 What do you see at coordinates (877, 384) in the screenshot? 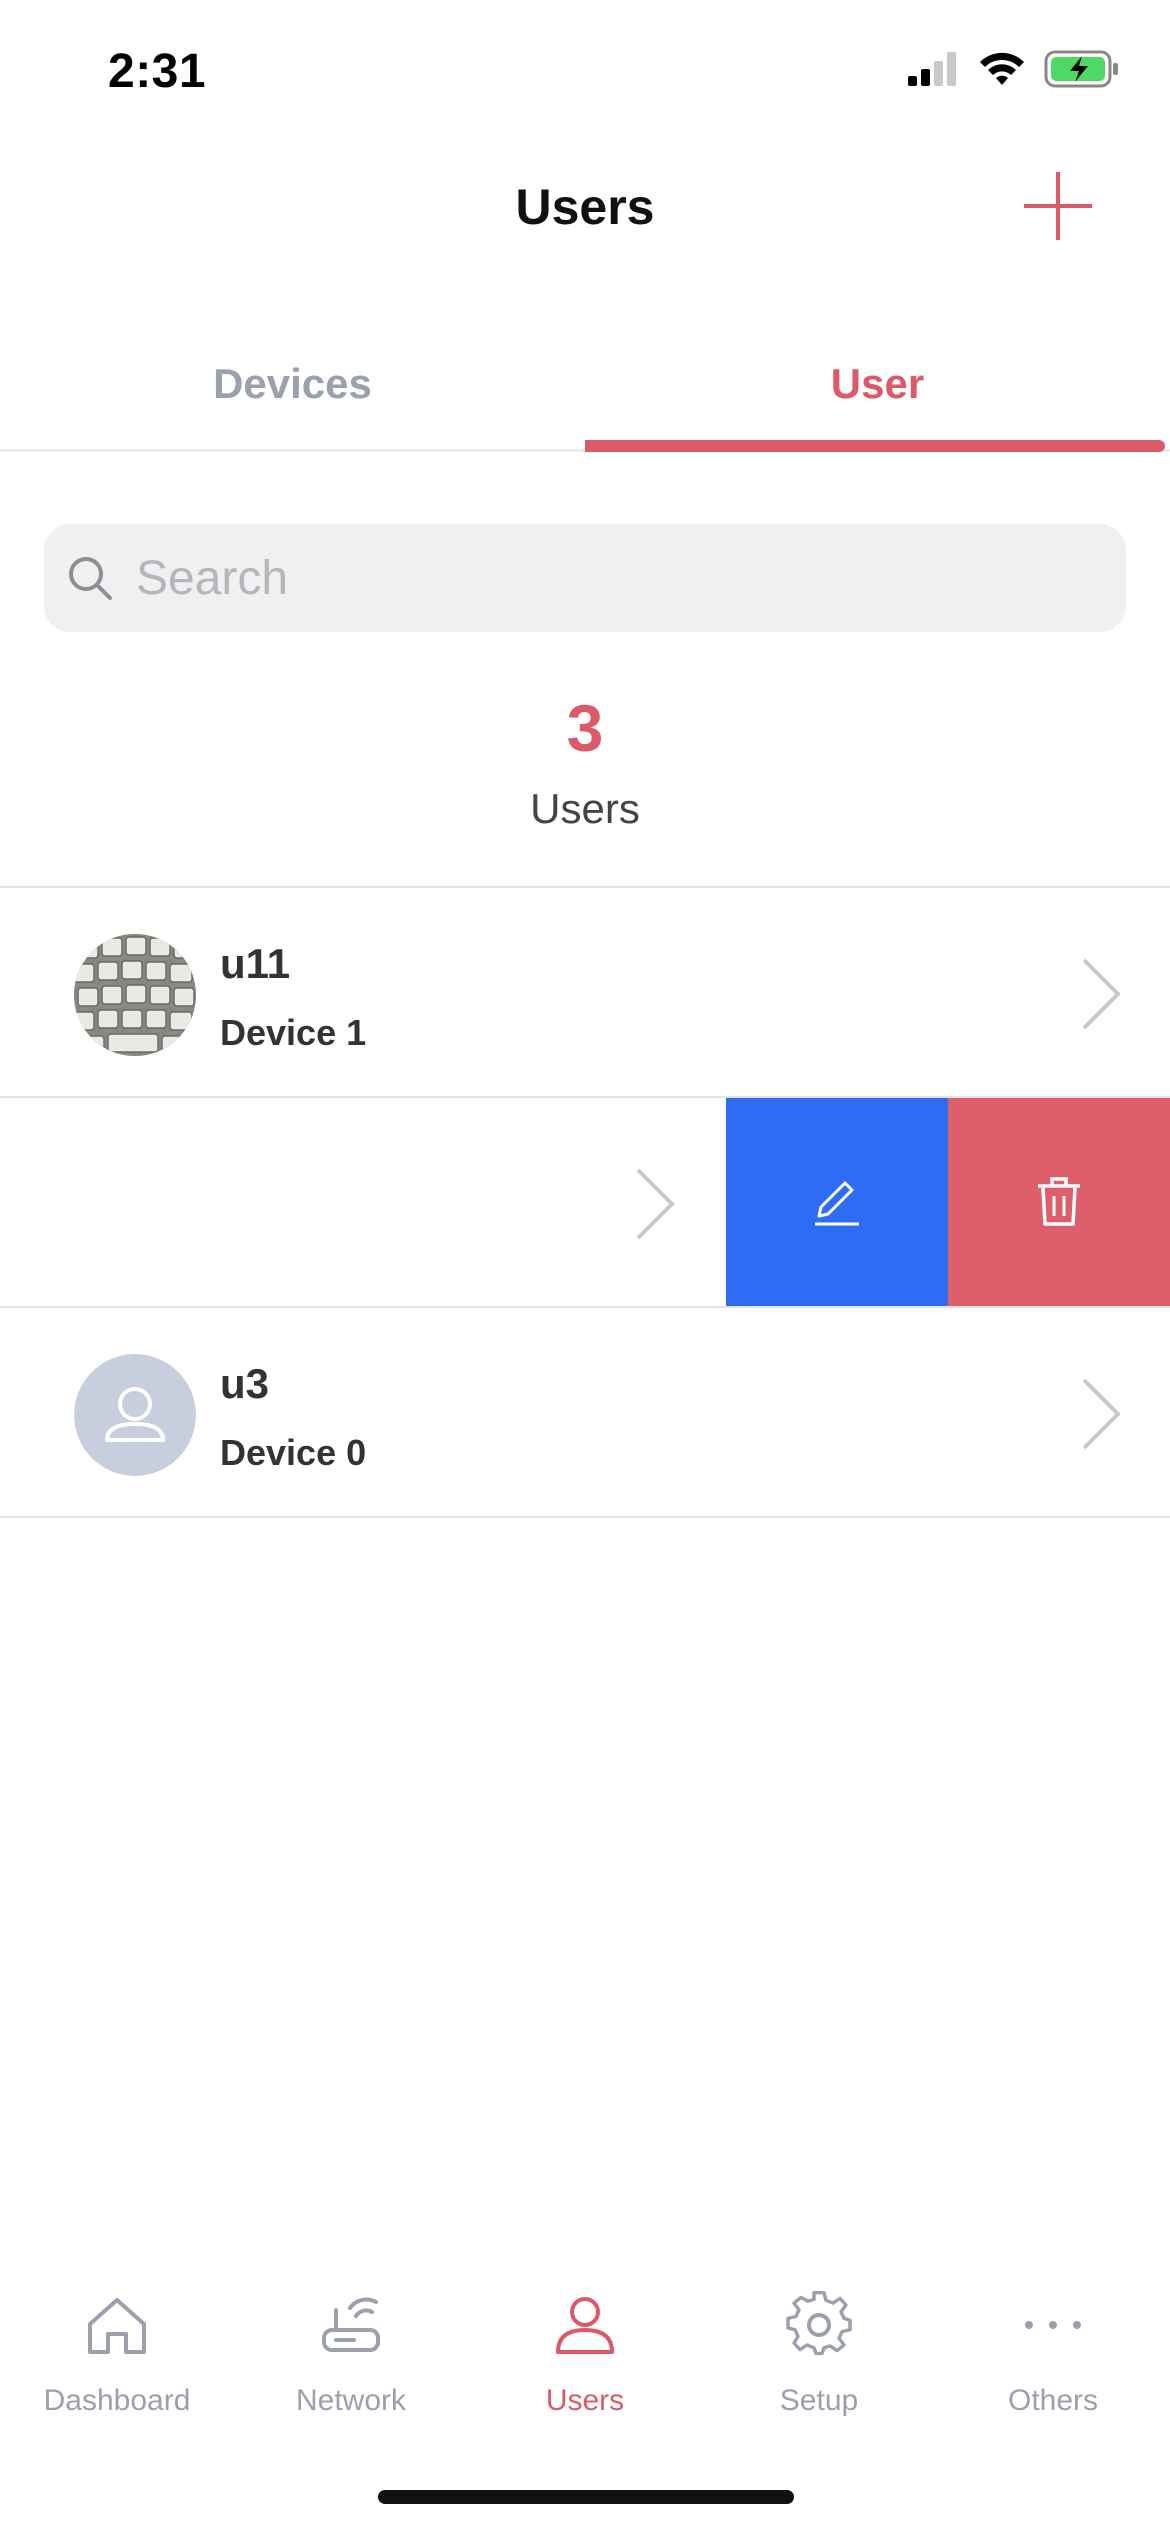
I see `tab-user: User` at bounding box center [877, 384].